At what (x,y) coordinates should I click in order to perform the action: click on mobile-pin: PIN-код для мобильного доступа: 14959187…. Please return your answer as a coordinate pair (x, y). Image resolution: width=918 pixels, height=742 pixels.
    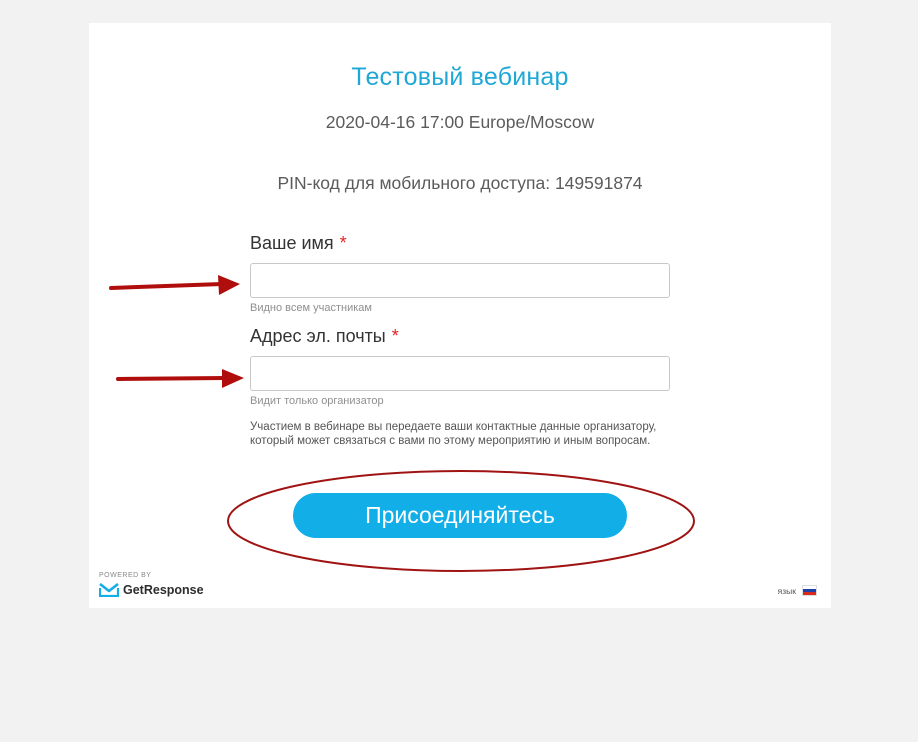
    Looking at the image, I should click on (460, 183).